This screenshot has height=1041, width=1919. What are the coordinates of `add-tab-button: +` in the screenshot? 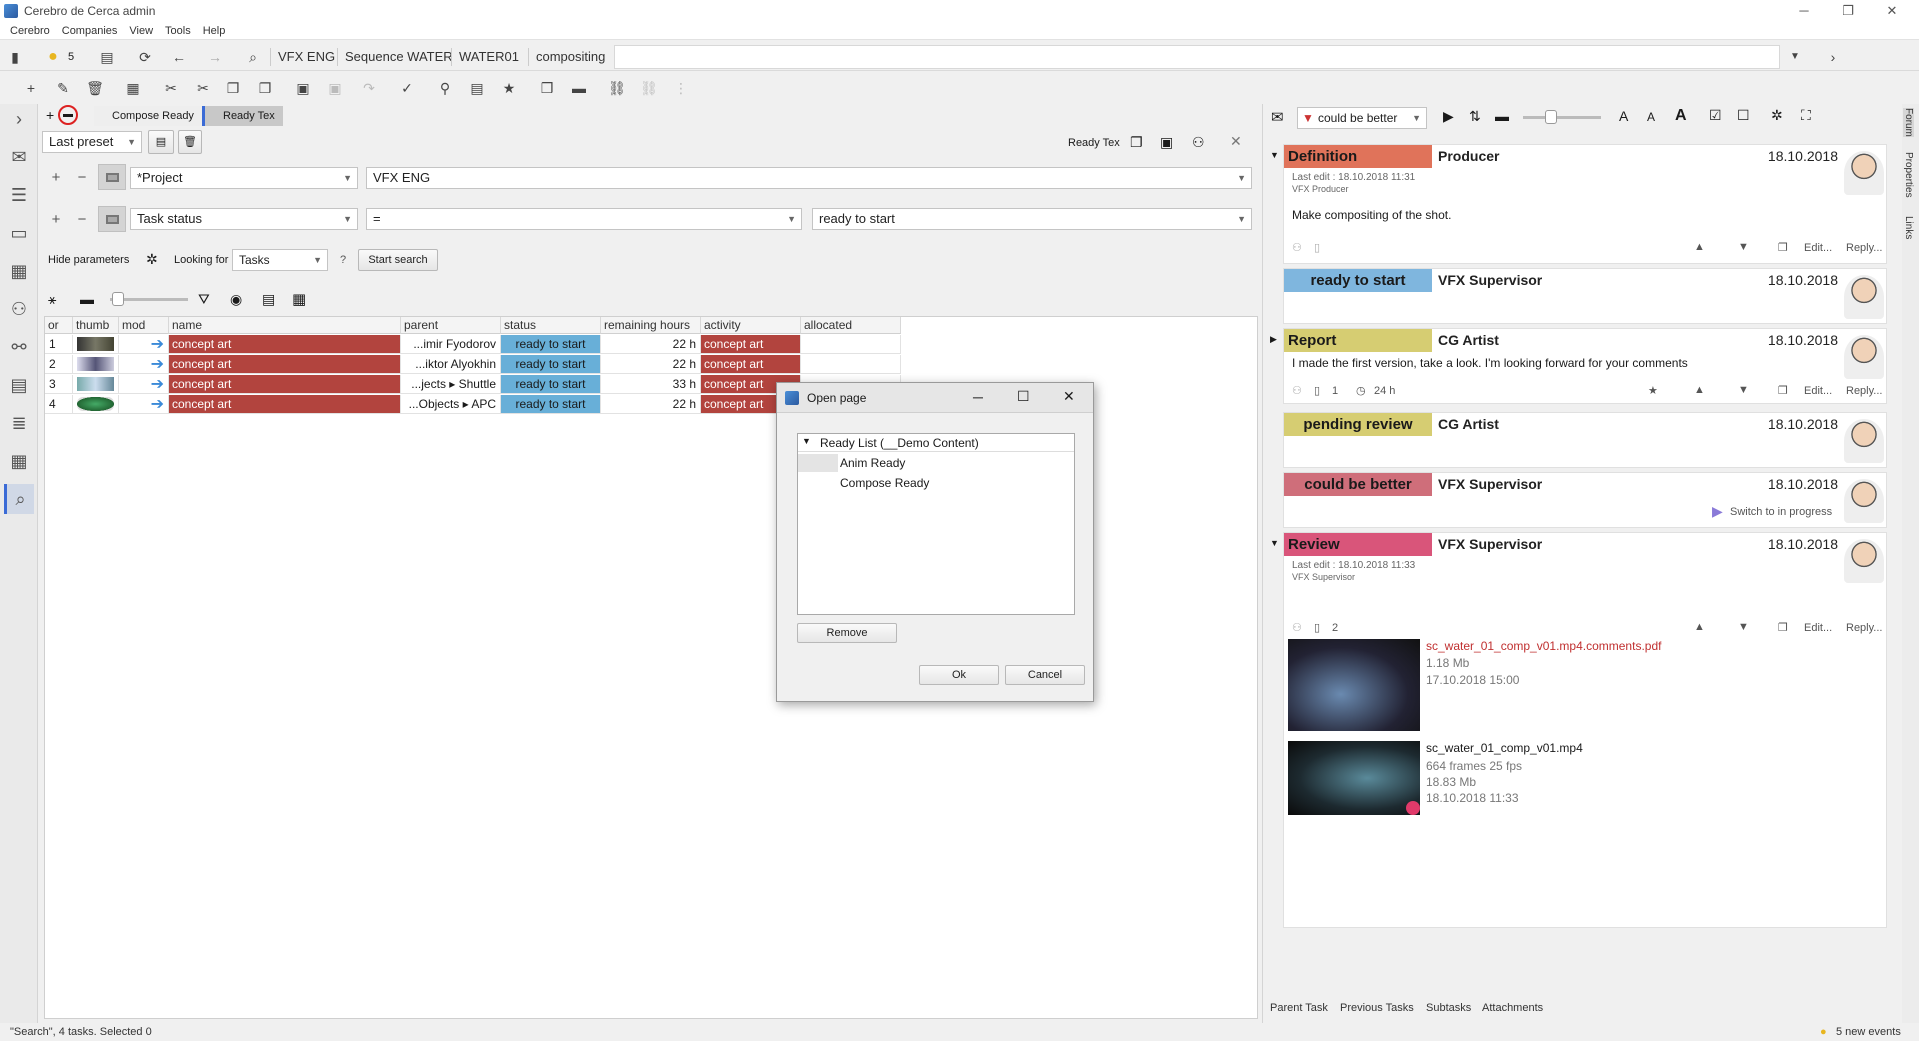 It's located at (50, 115).